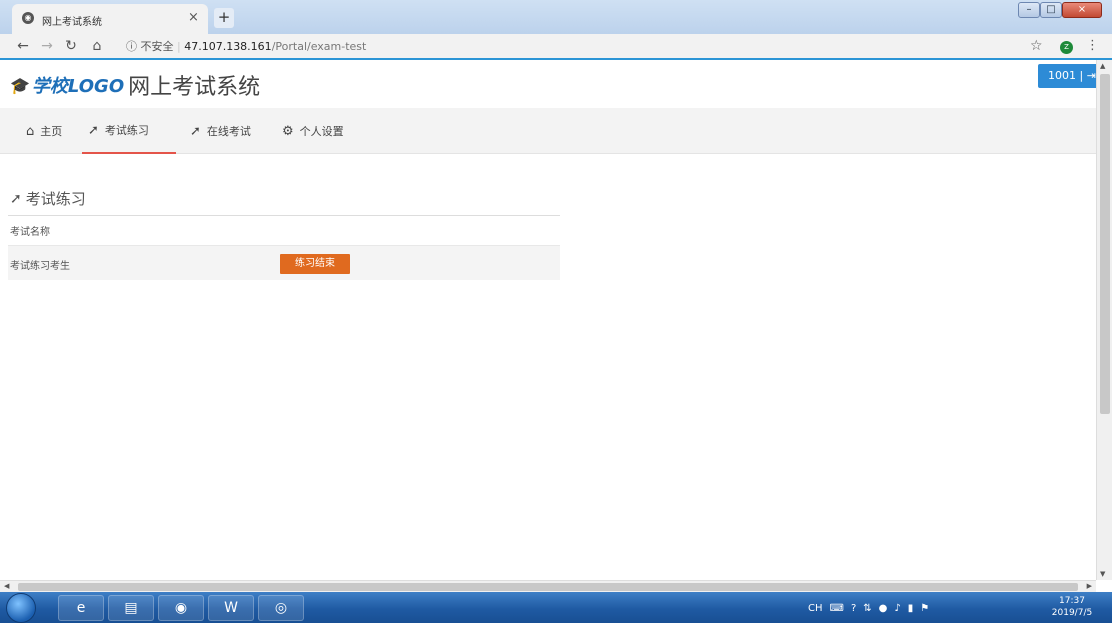  What do you see at coordinates (72, 22) in the screenshot?
I see `tab-title: 网上考试系统` at bounding box center [72, 22].